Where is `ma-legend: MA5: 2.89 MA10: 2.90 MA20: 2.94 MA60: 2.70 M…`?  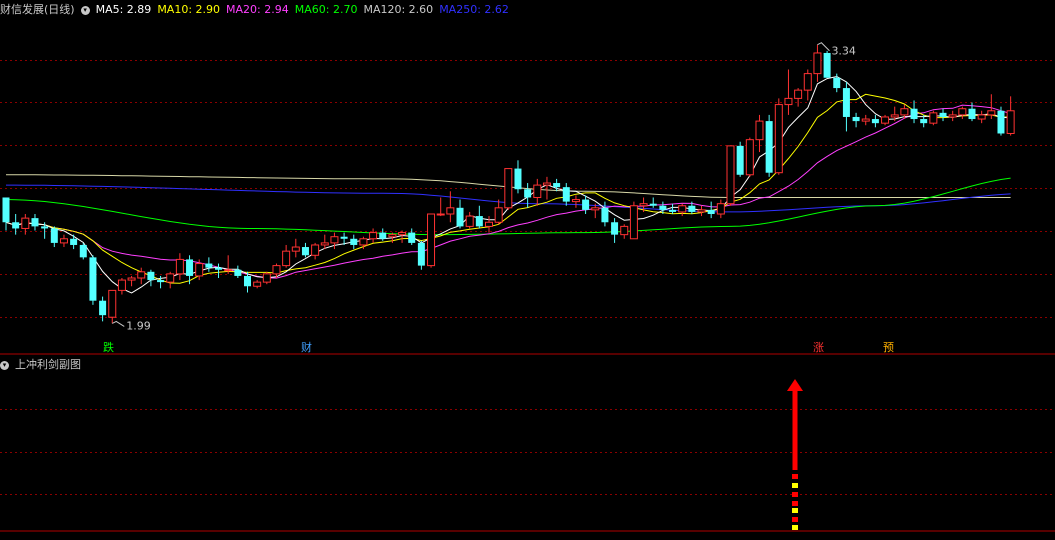 ma-legend: MA5: 2.89 MA10: 2.90 MA20: 2.94 MA60: 2.70 M… is located at coordinates (305, 9).